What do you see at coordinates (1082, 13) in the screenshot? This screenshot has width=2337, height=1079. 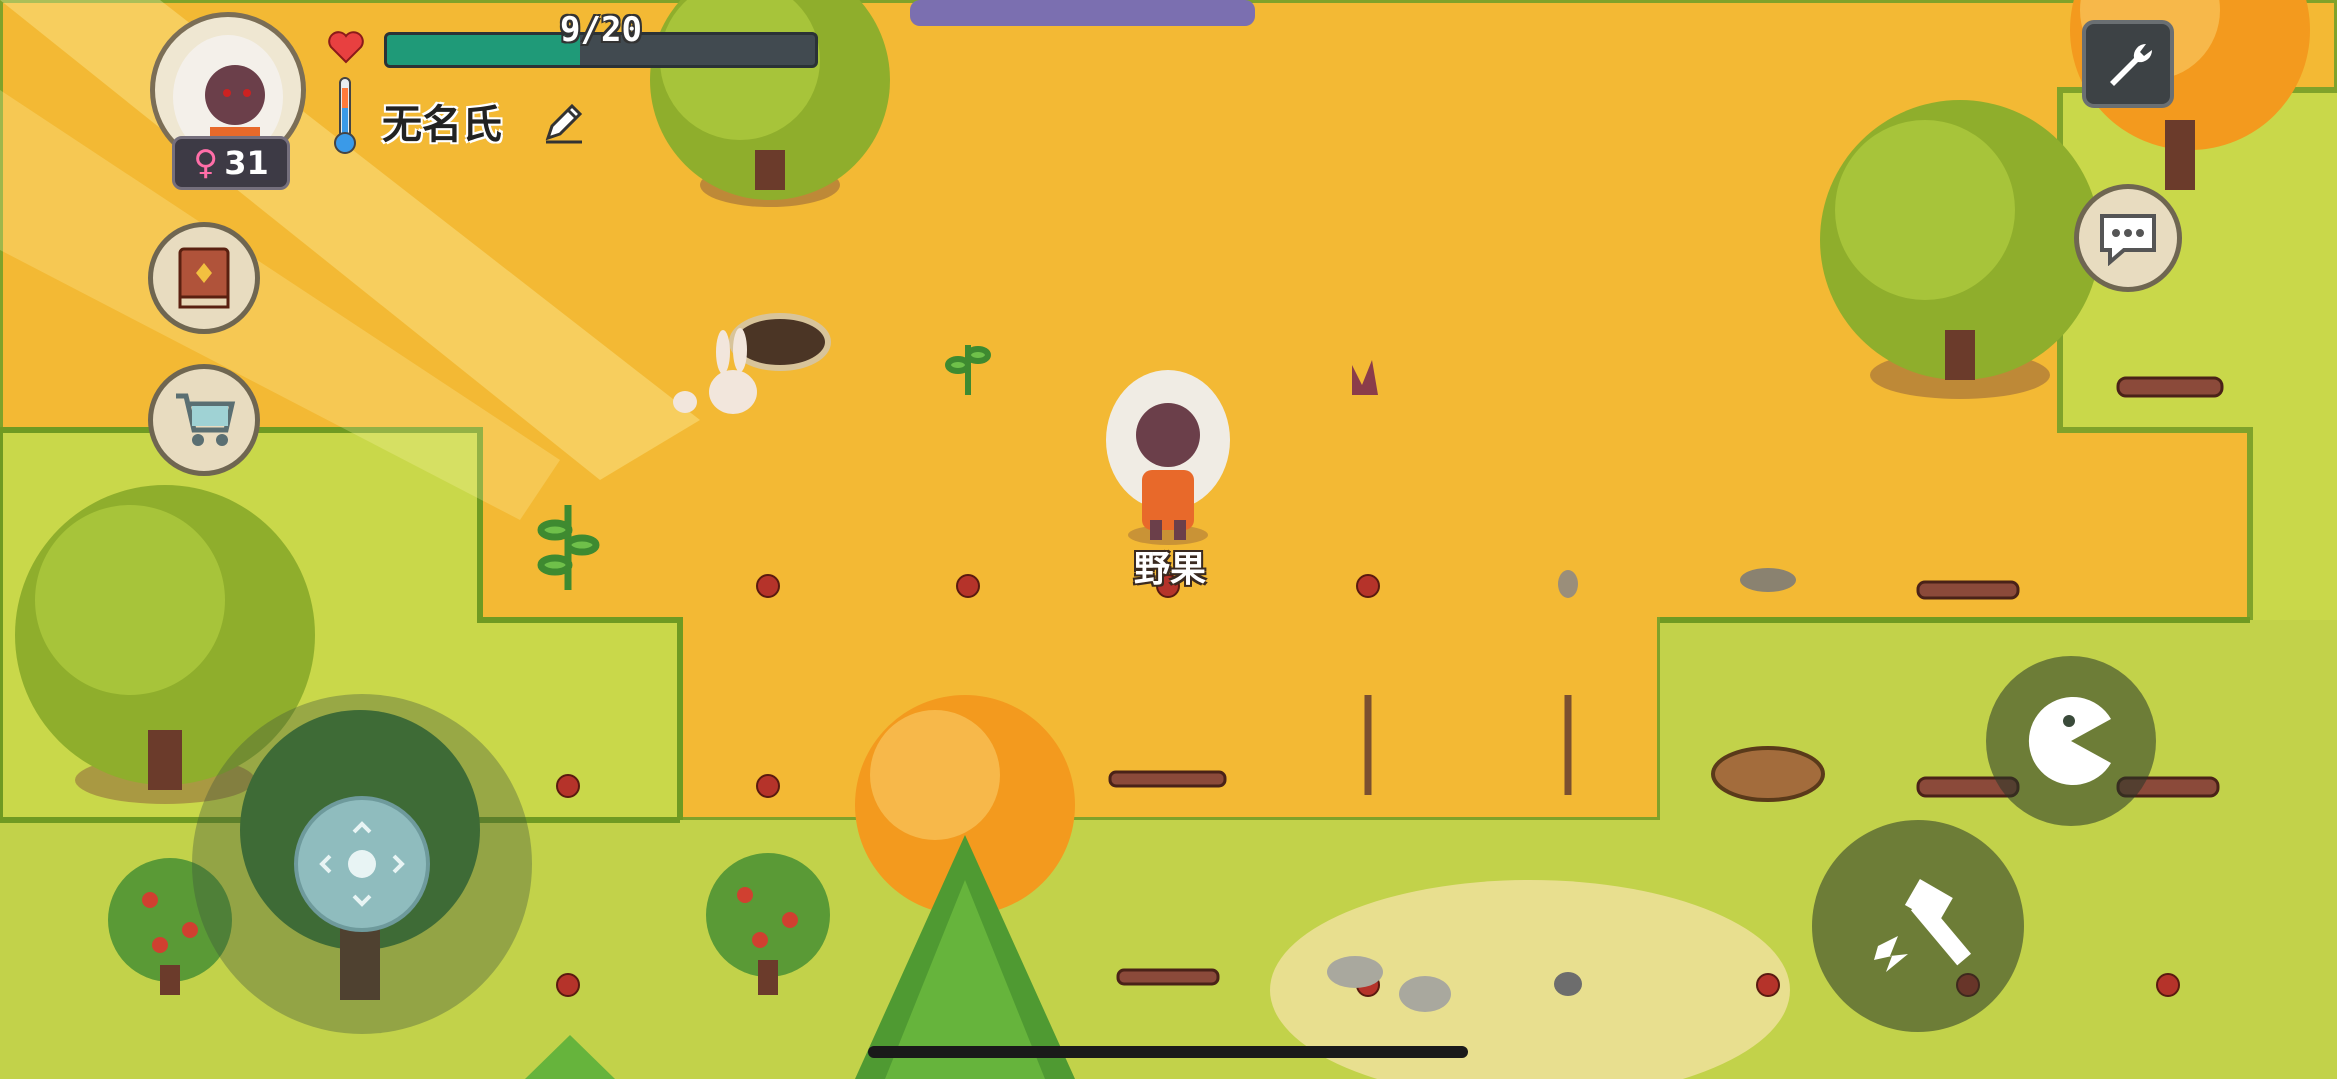 I see `water-pool` at bounding box center [1082, 13].